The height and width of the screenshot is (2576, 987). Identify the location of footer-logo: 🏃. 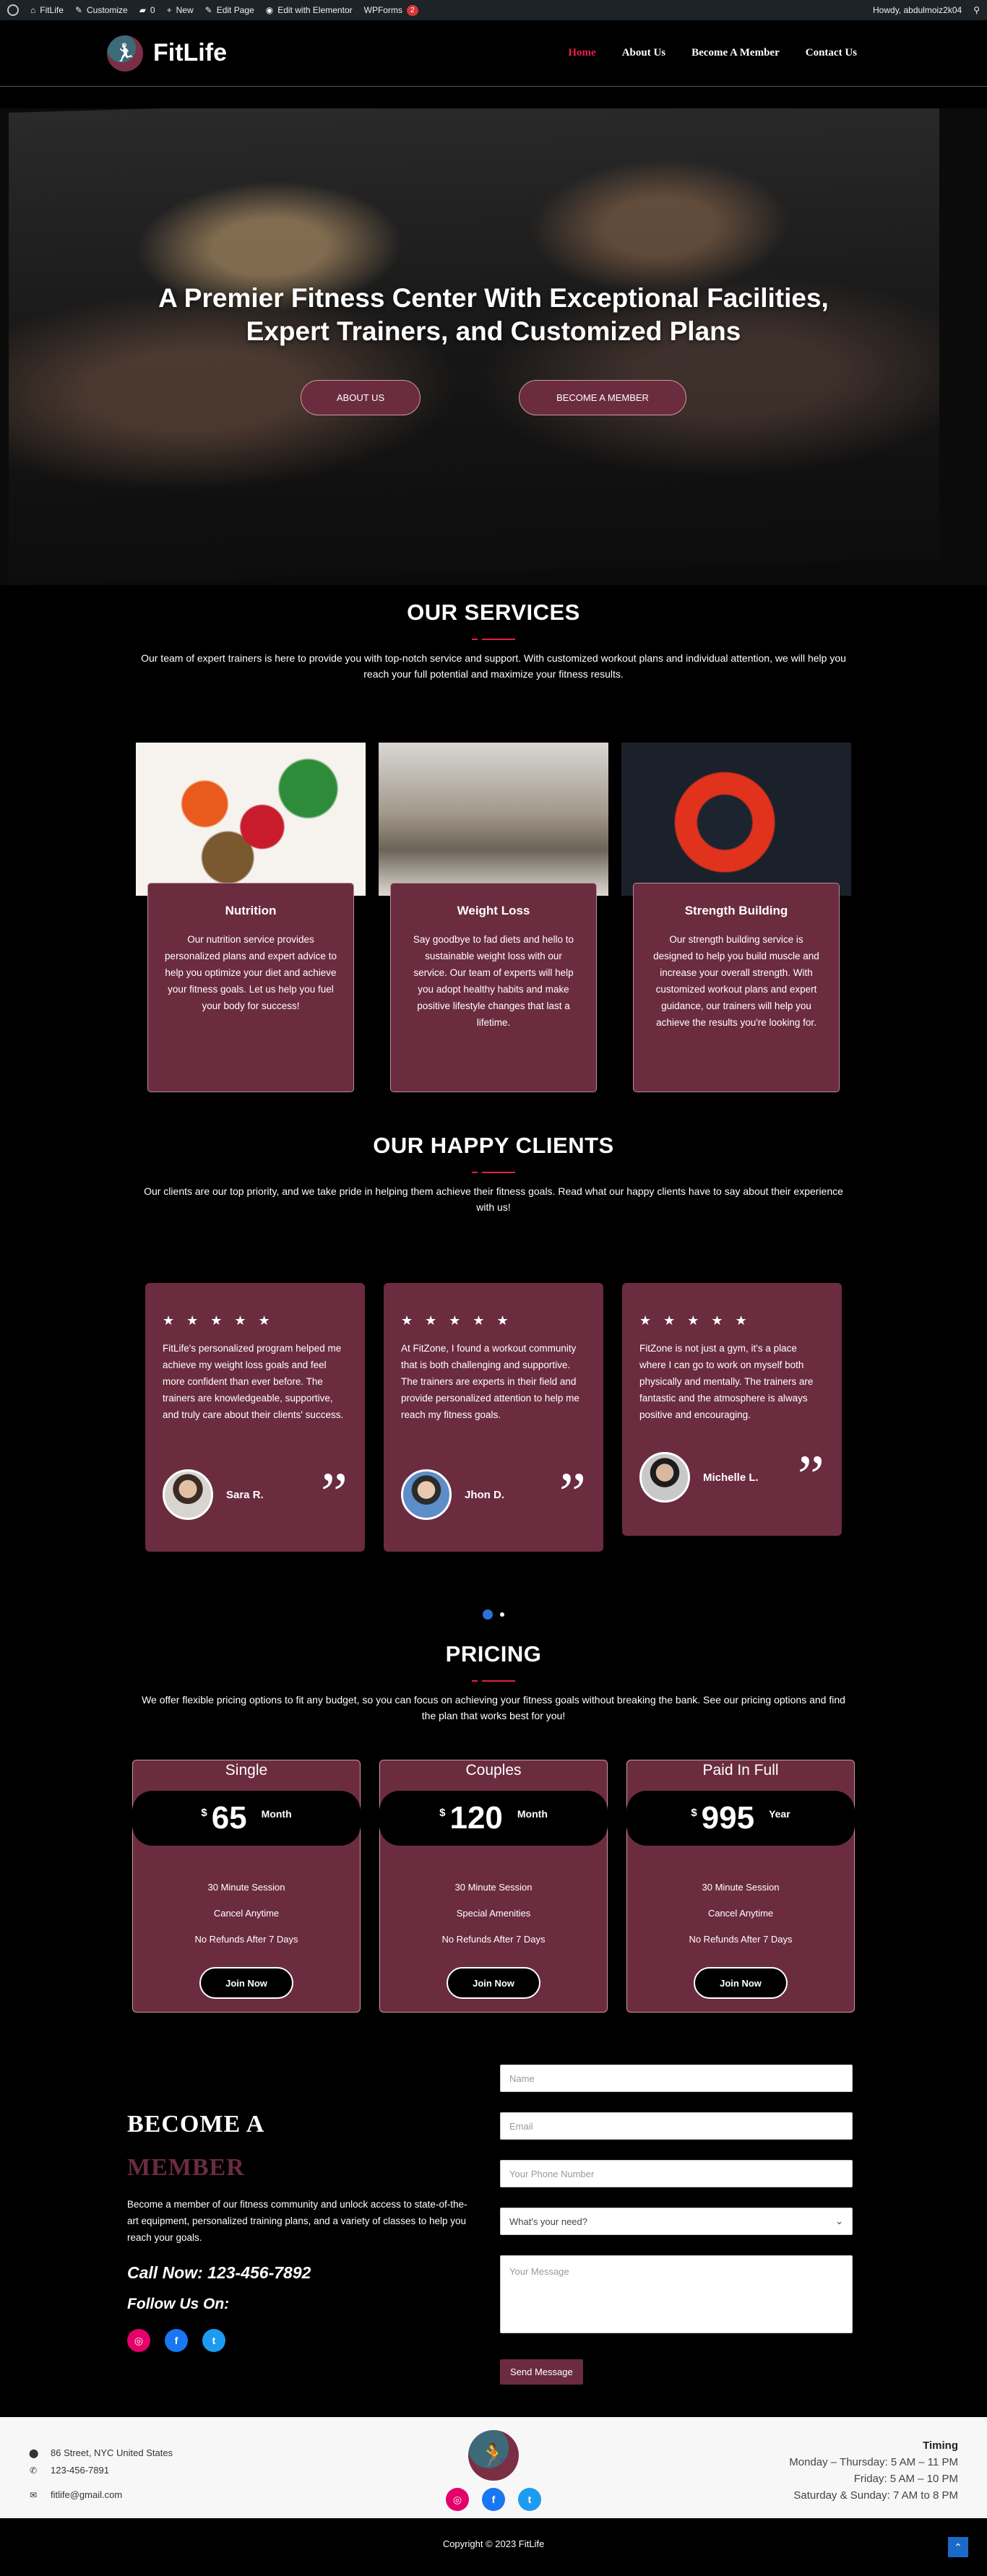
(493, 2455).